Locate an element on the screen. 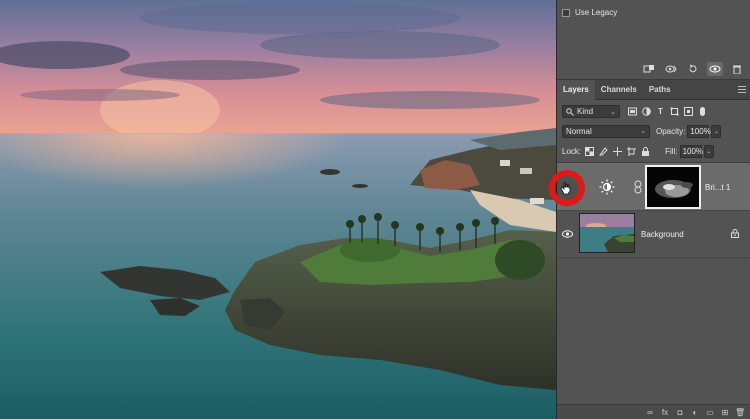  kind-filter-select: Kind ⌄ is located at coordinates (591, 111).